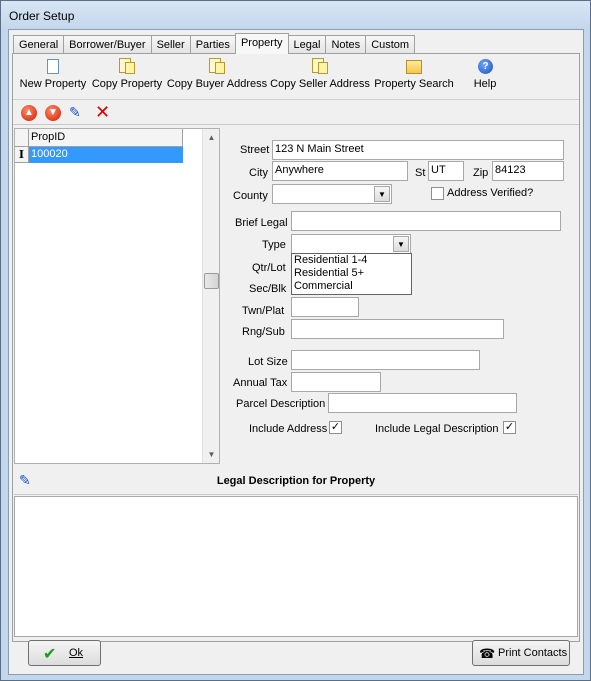 The width and height of the screenshot is (591, 681). I want to click on tab-borrower-buyer: Borrower/Buyer, so click(107, 44).